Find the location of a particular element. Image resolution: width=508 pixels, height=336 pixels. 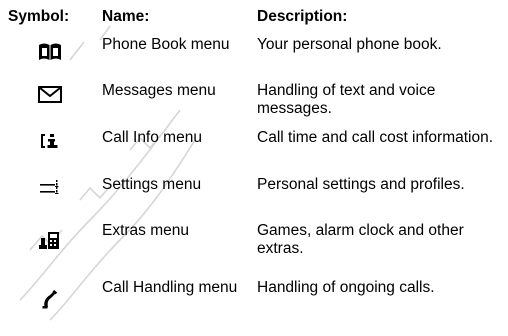

header-name: Name: is located at coordinates (126, 16).